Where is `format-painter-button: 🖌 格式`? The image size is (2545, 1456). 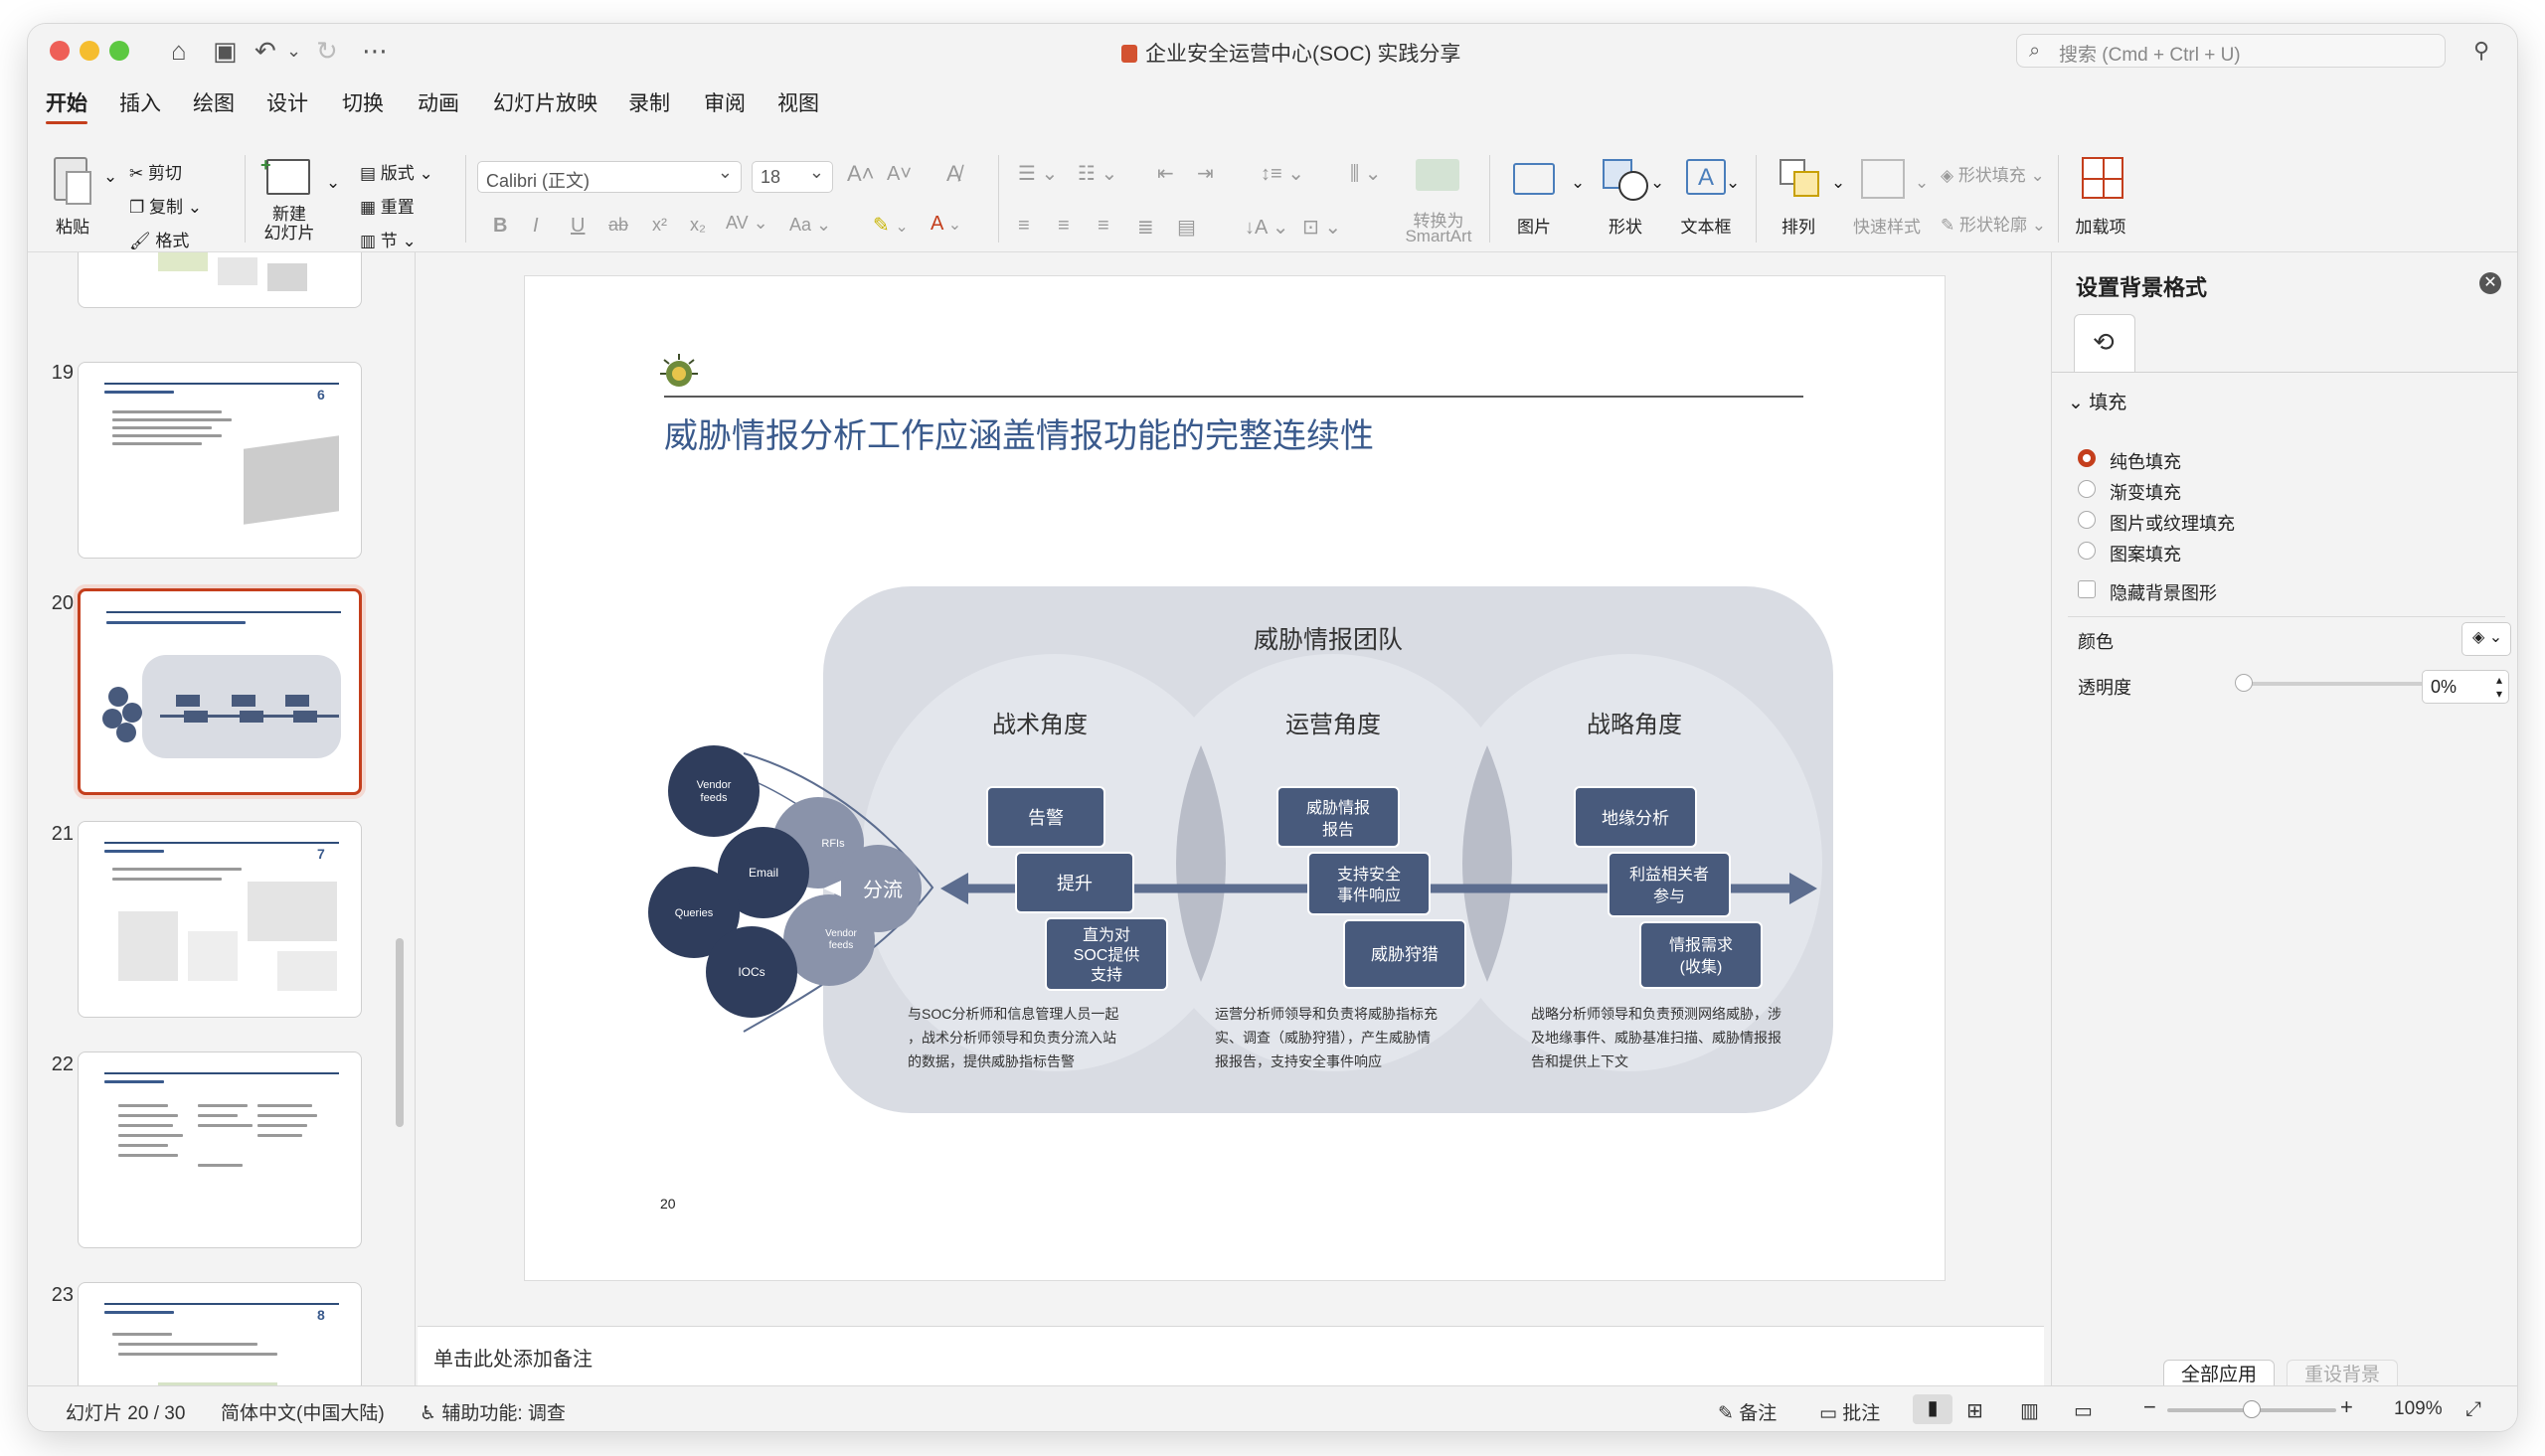 format-painter-button: 🖌 格式 is located at coordinates (159, 239).